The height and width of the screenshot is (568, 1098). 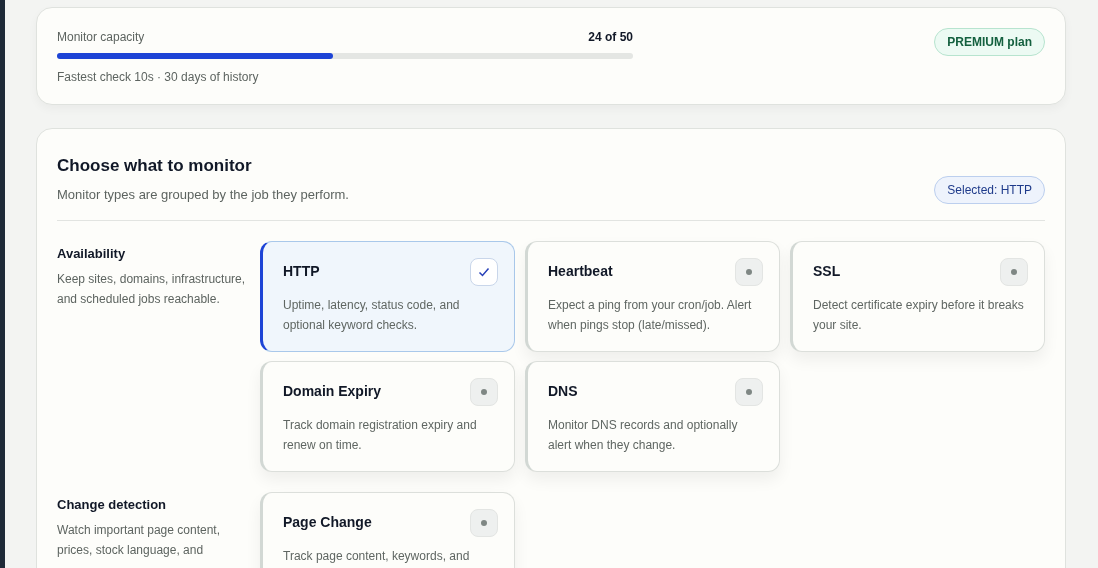 I want to click on capacity-count: 24 of 50, so click(x=610, y=37).